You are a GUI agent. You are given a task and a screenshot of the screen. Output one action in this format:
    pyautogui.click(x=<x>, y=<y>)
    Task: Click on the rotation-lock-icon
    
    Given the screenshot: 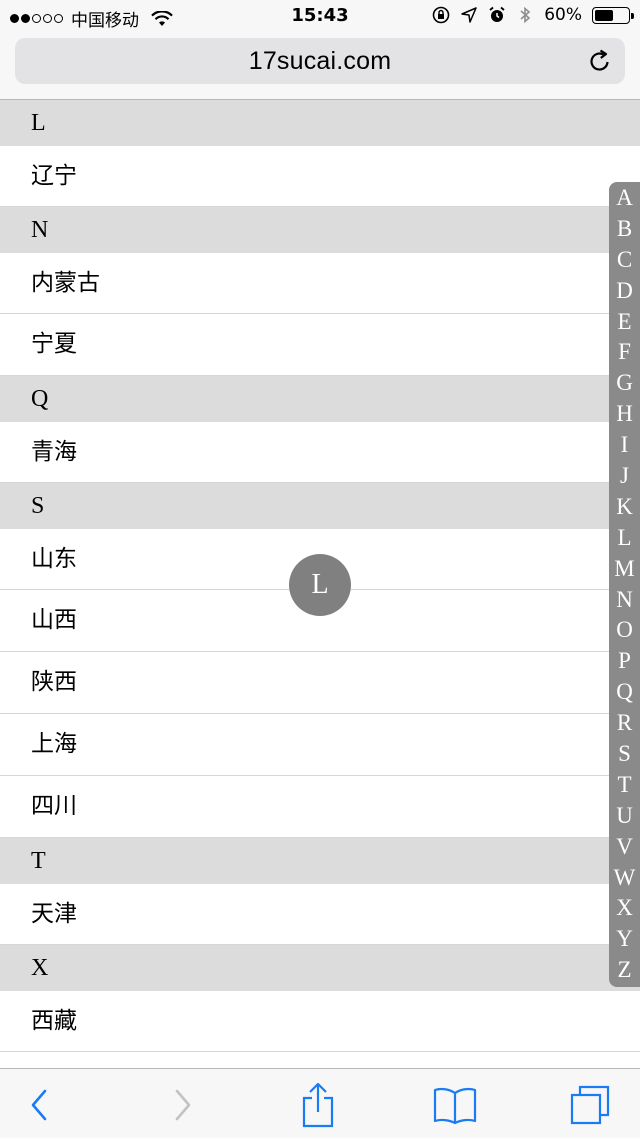 What is the action you would take?
    pyautogui.click(x=441, y=15)
    